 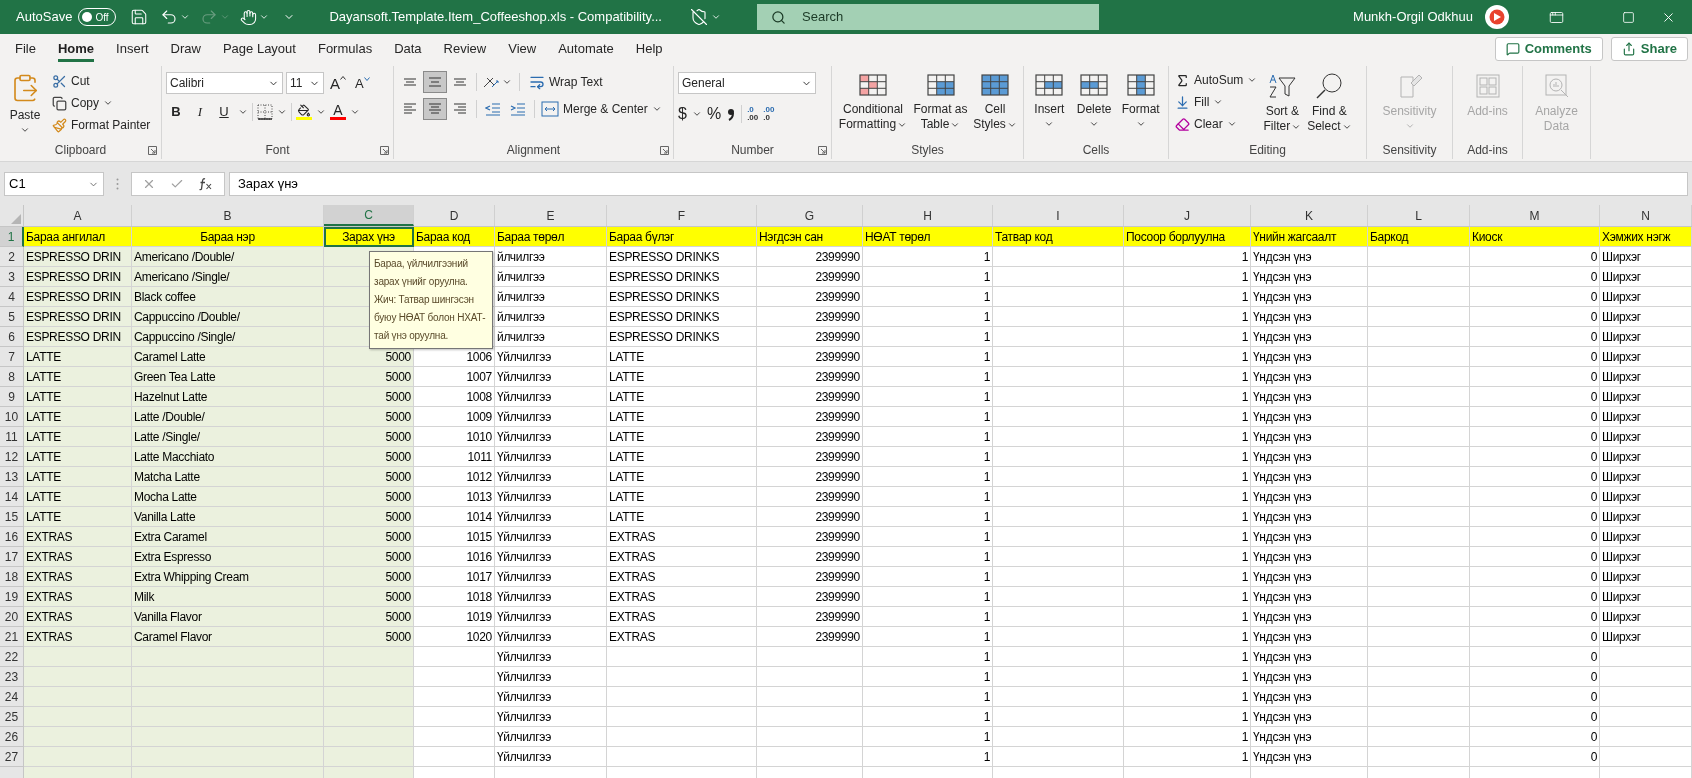 I want to click on cell-styles-button: Cell Styles, so click(x=995, y=100).